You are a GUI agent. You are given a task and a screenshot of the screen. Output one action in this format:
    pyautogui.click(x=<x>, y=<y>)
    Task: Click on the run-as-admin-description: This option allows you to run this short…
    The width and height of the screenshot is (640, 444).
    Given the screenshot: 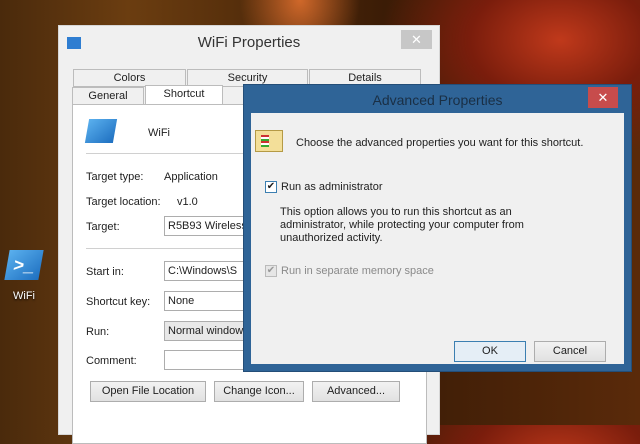 What is the action you would take?
    pyautogui.click(x=402, y=225)
    